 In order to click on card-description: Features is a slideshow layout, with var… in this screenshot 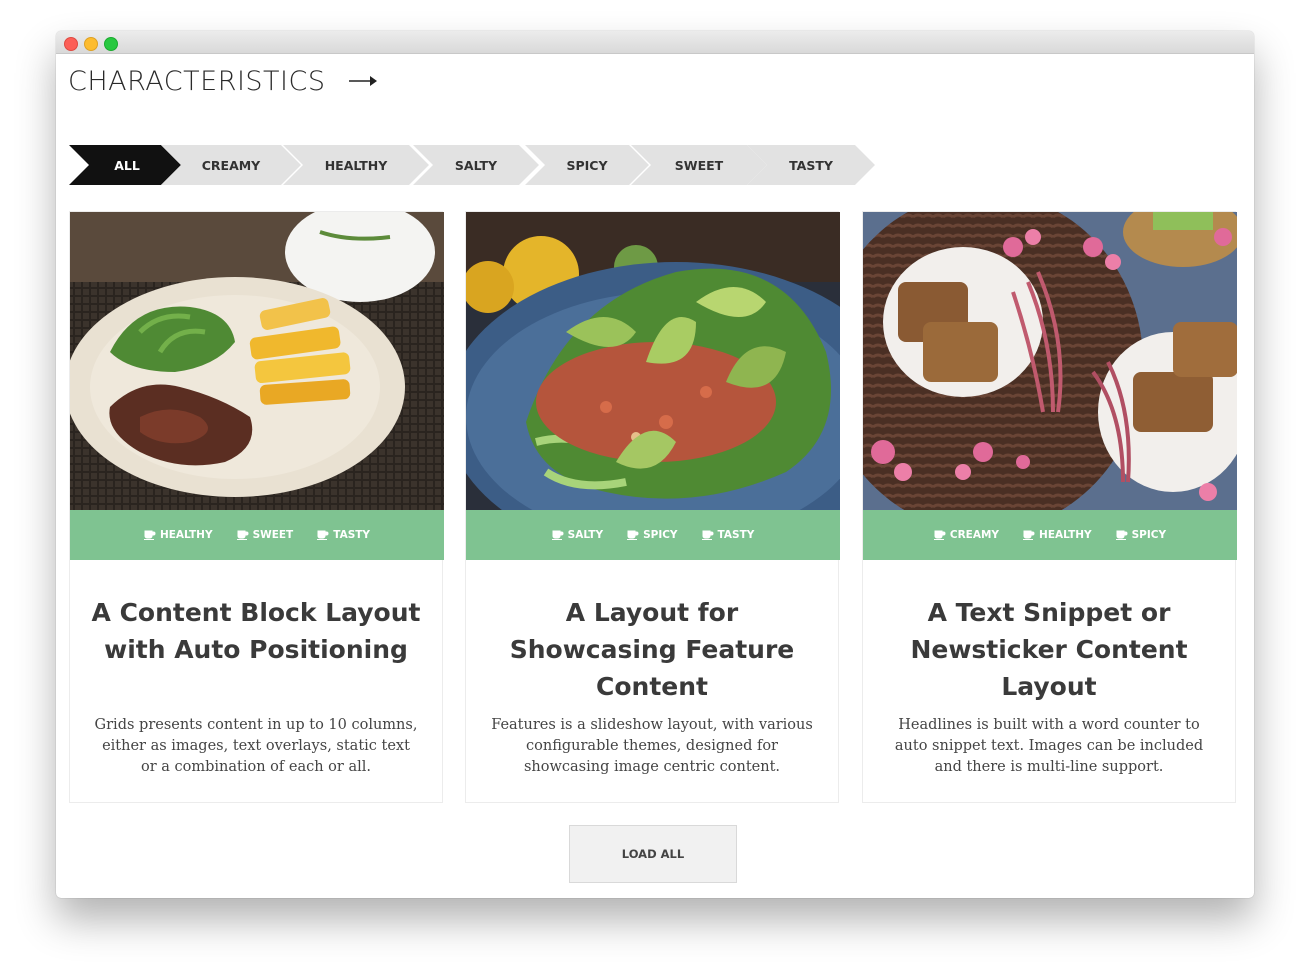, I will do `click(652, 746)`.